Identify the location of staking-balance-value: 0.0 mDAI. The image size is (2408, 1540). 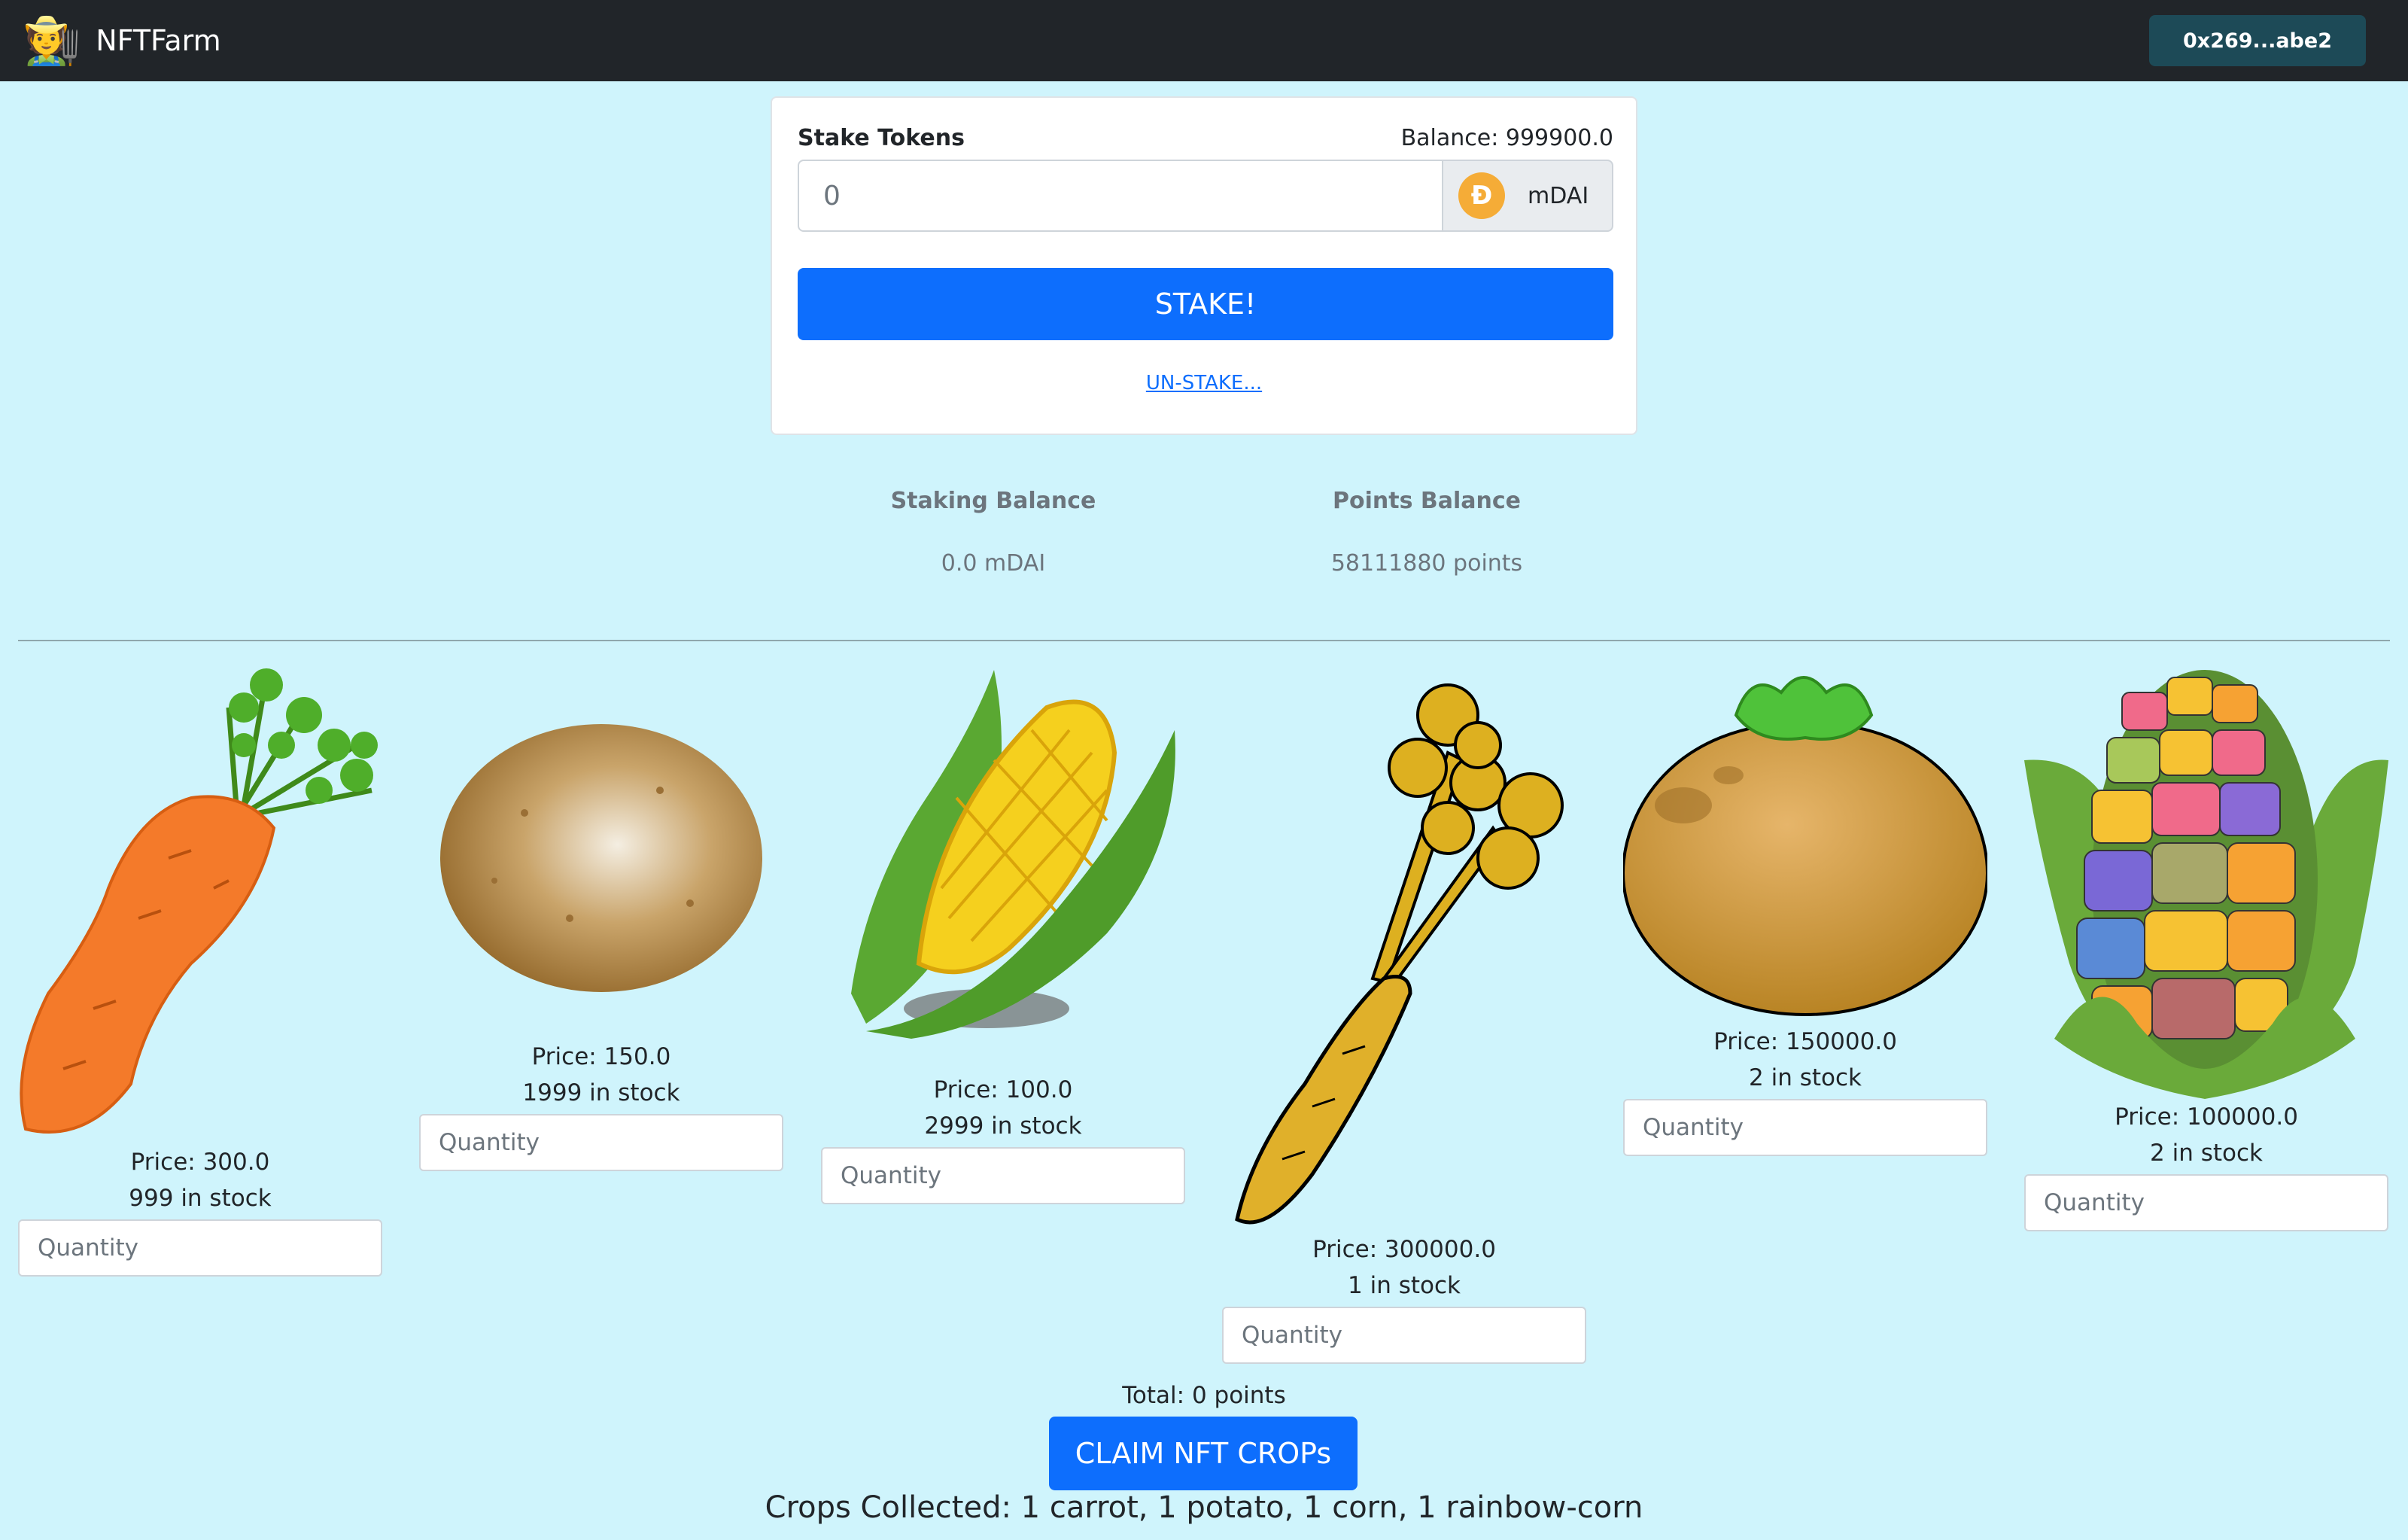
(993, 563).